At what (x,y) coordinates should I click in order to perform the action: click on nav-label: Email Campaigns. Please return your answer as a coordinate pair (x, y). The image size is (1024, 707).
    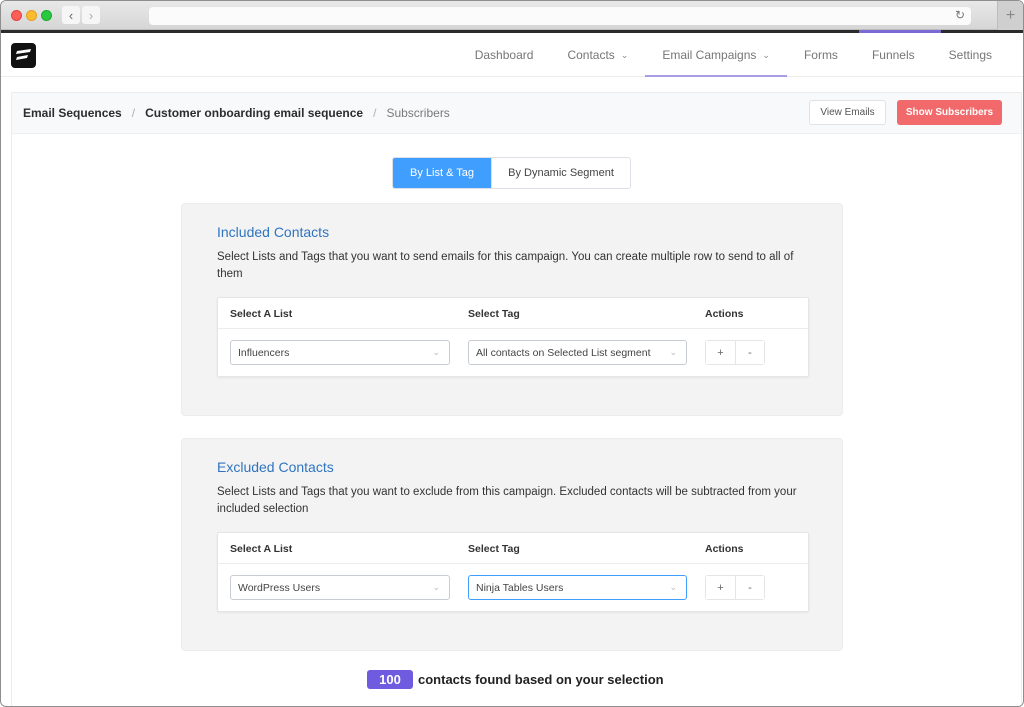
    Looking at the image, I should click on (709, 55).